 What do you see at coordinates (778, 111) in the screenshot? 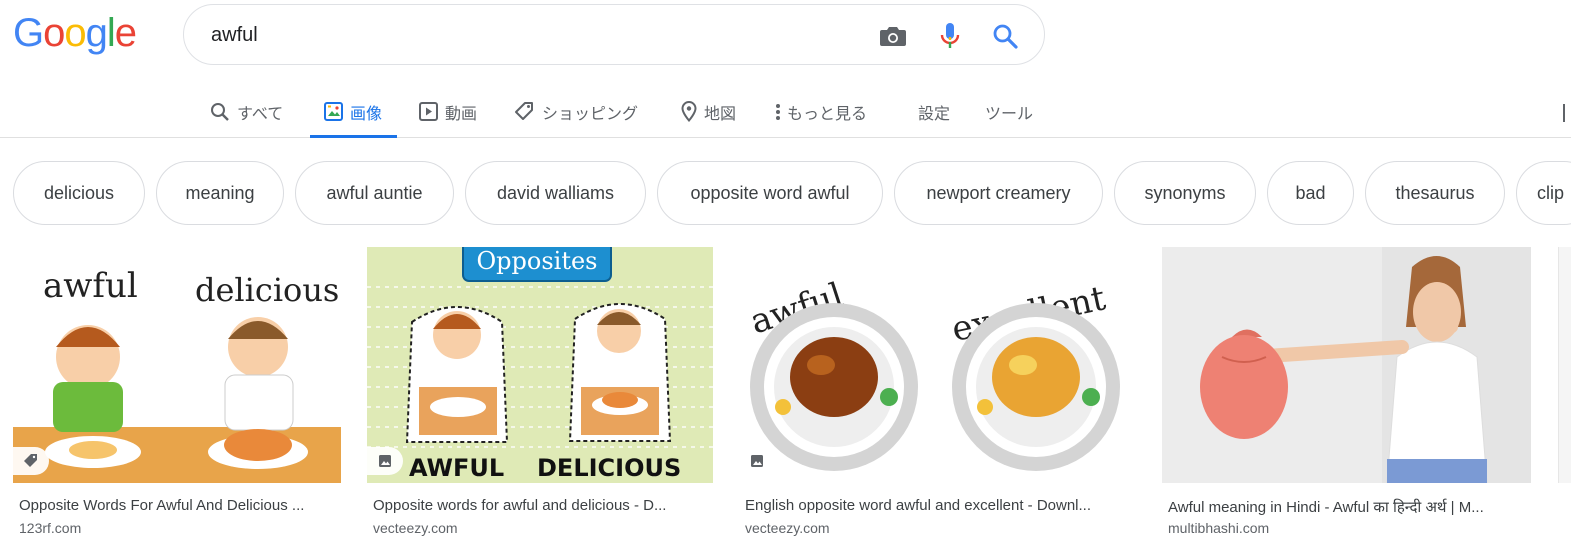
I see `more-vert-icon` at bounding box center [778, 111].